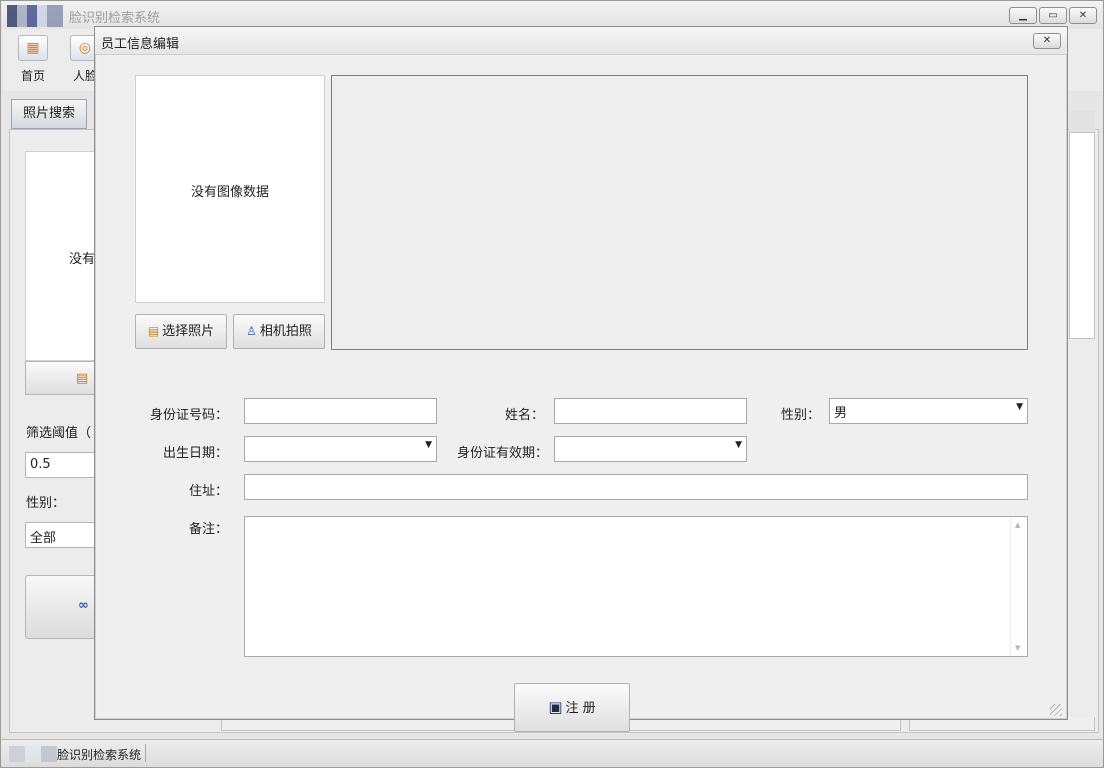  I want to click on binoculars-icon: ∞, so click(83, 605).